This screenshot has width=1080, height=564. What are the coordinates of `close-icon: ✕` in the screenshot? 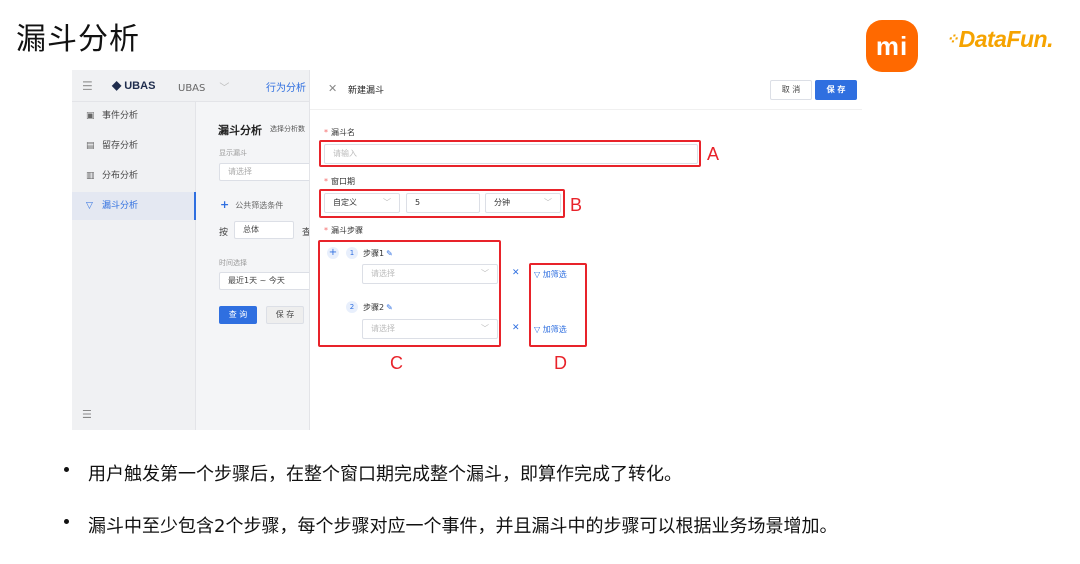 It's located at (332, 88).